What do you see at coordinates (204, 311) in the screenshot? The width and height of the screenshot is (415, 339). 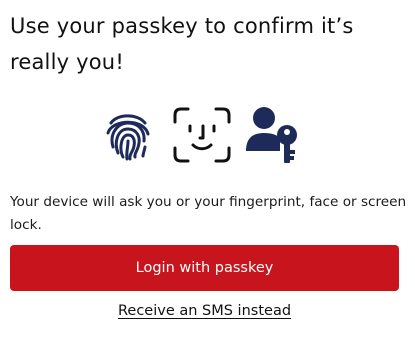 I see `receive-sms-link: Receive an SMS instead` at bounding box center [204, 311].